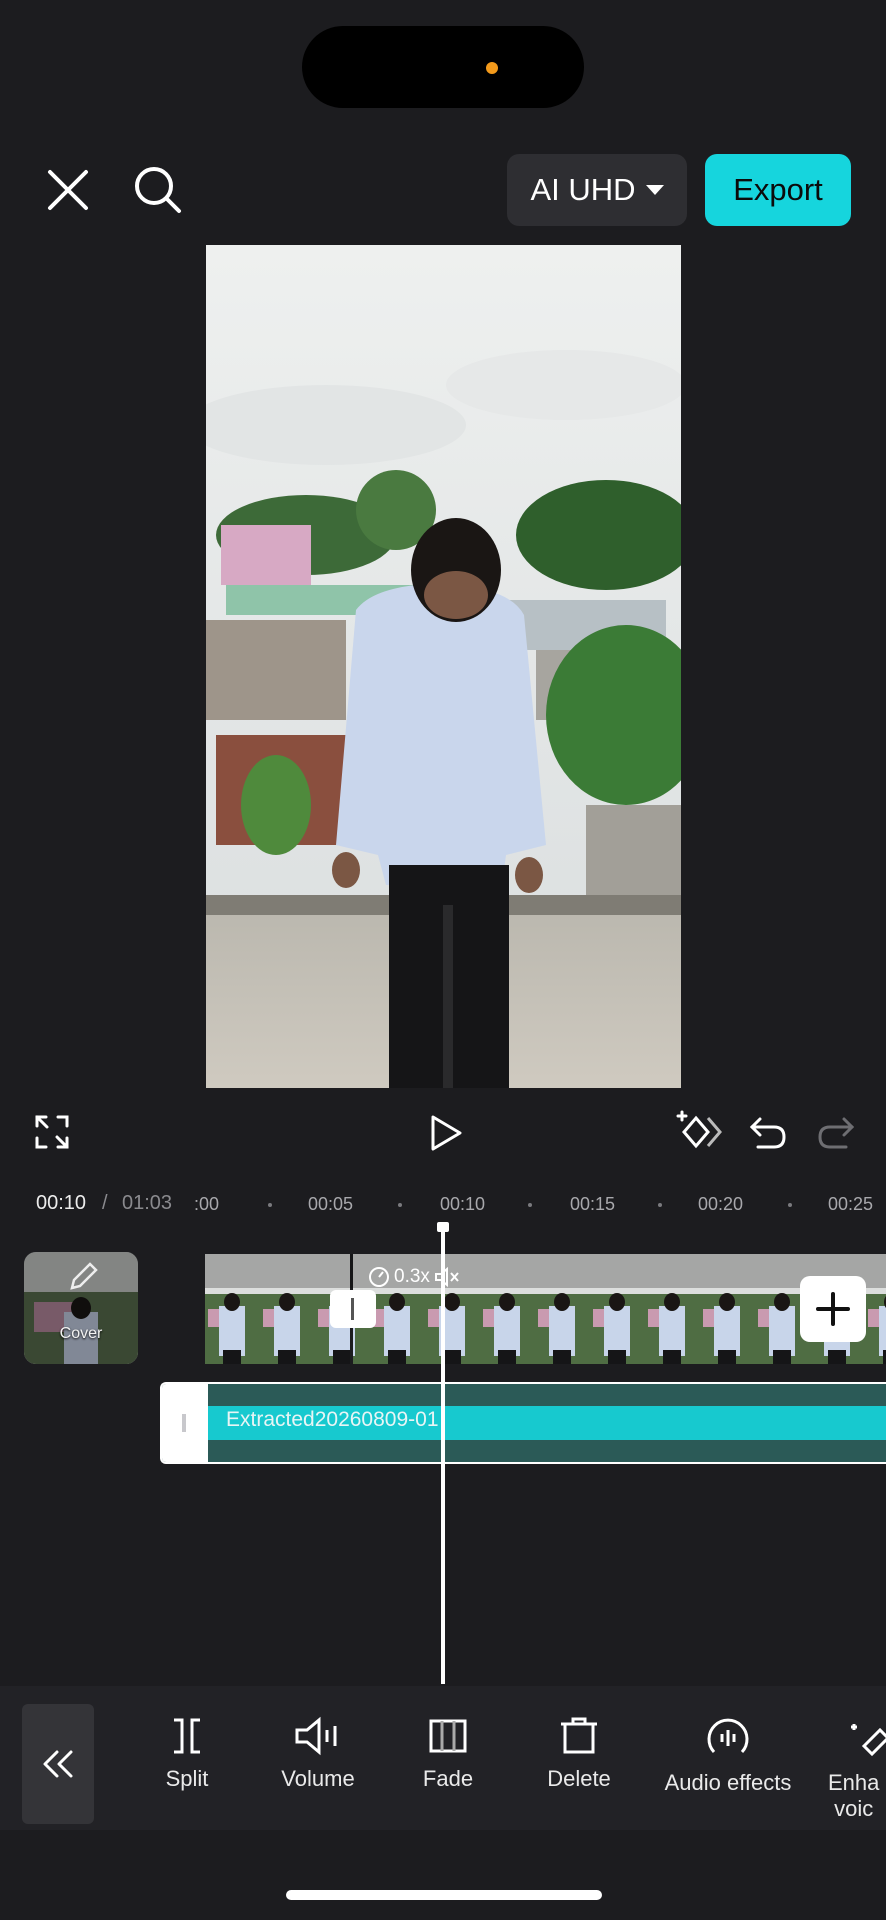 This screenshot has height=1920, width=886. What do you see at coordinates (778, 190) in the screenshot?
I see `export-button: Export` at bounding box center [778, 190].